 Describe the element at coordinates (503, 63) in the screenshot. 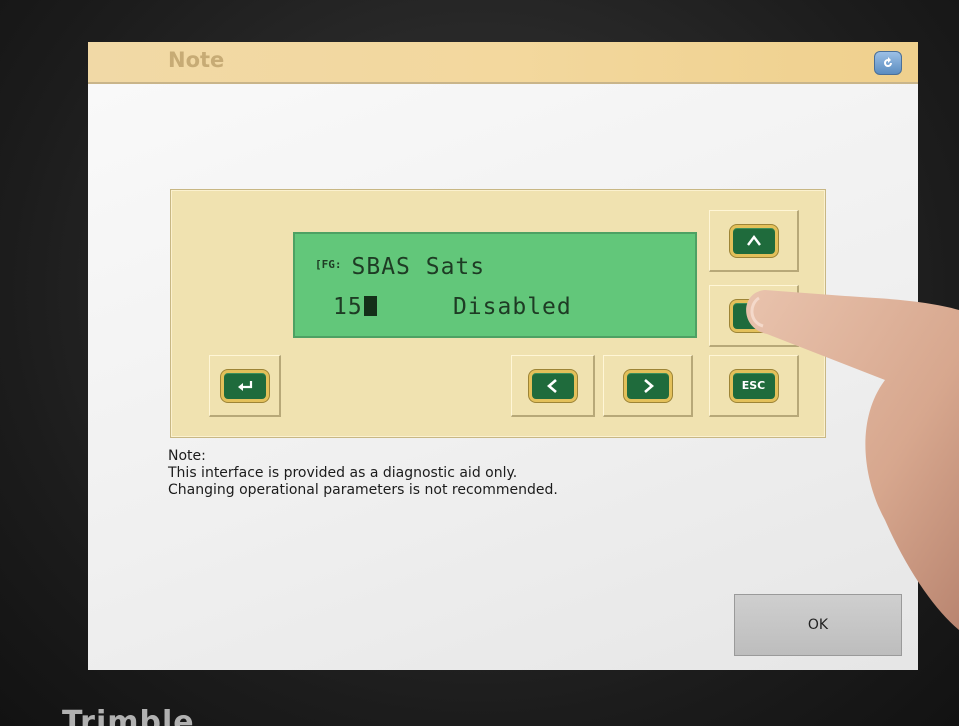

I see `title-bar: Note` at that location.